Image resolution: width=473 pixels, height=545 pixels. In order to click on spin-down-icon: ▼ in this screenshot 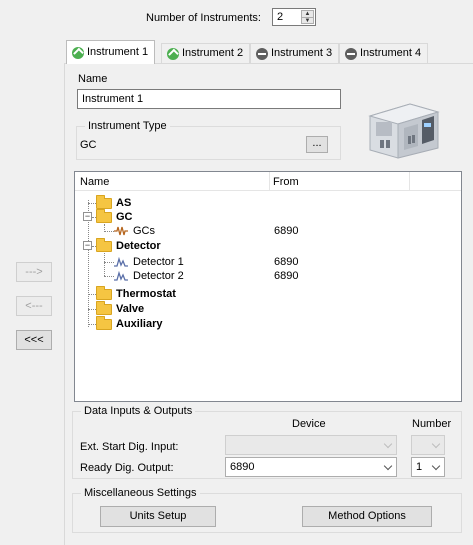, I will do `click(307, 20)`.